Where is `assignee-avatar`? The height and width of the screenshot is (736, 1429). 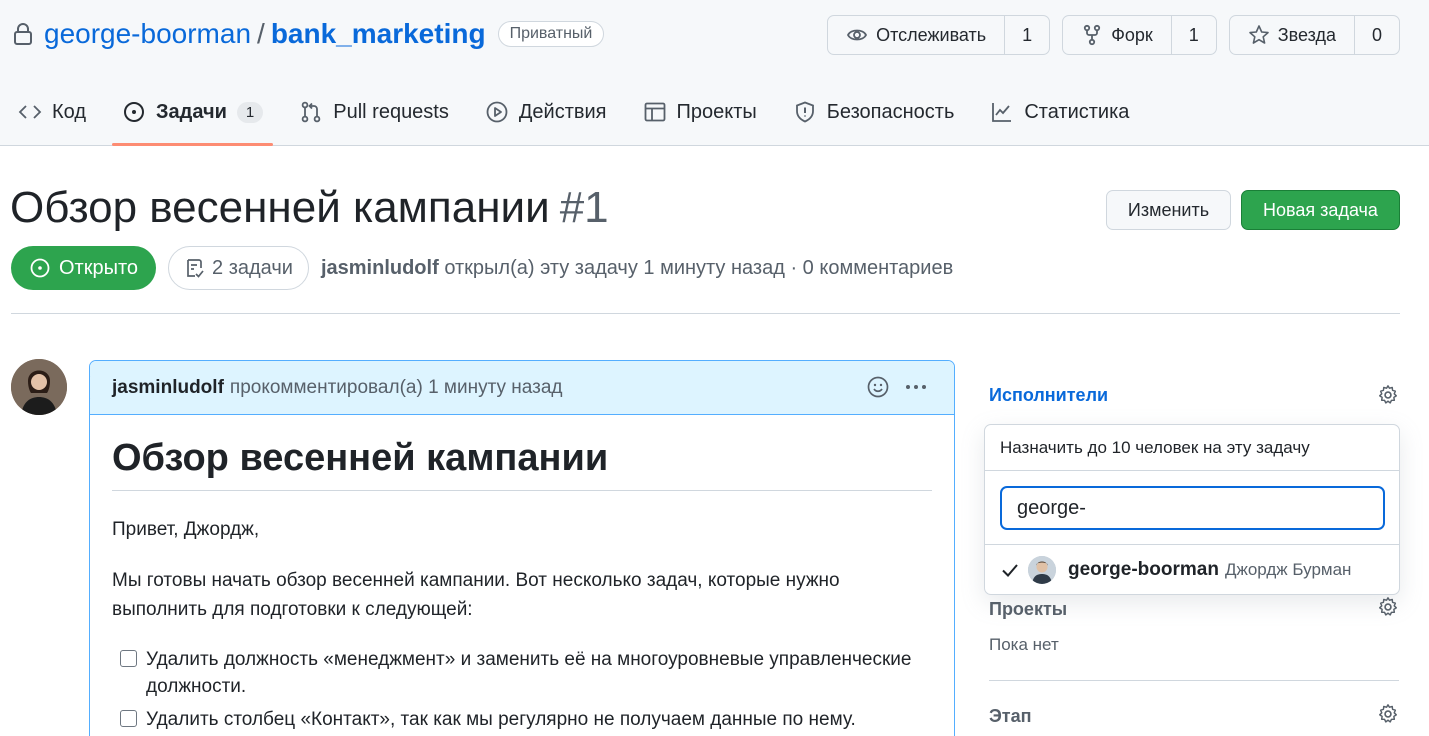 assignee-avatar is located at coordinates (1042, 570).